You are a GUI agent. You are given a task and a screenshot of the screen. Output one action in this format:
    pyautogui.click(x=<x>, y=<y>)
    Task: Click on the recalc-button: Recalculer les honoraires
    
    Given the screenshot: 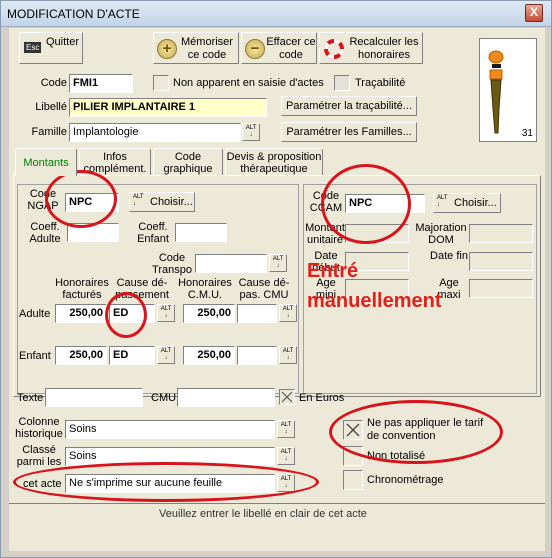 What is the action you would take?
    pyautogui.click(x=371, y=48)
    